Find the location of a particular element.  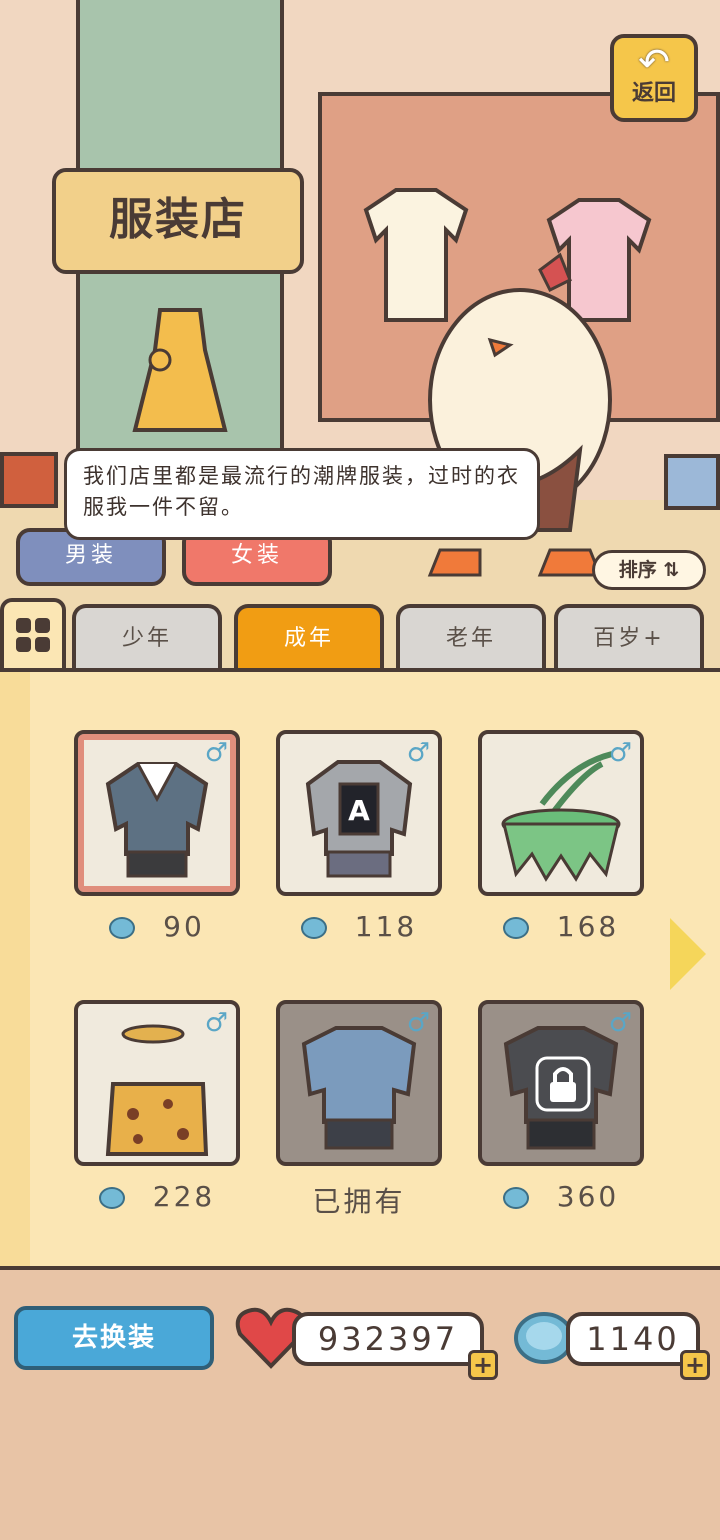

tab-womenswear-label: 女装 is located at coordinates (256, 555).